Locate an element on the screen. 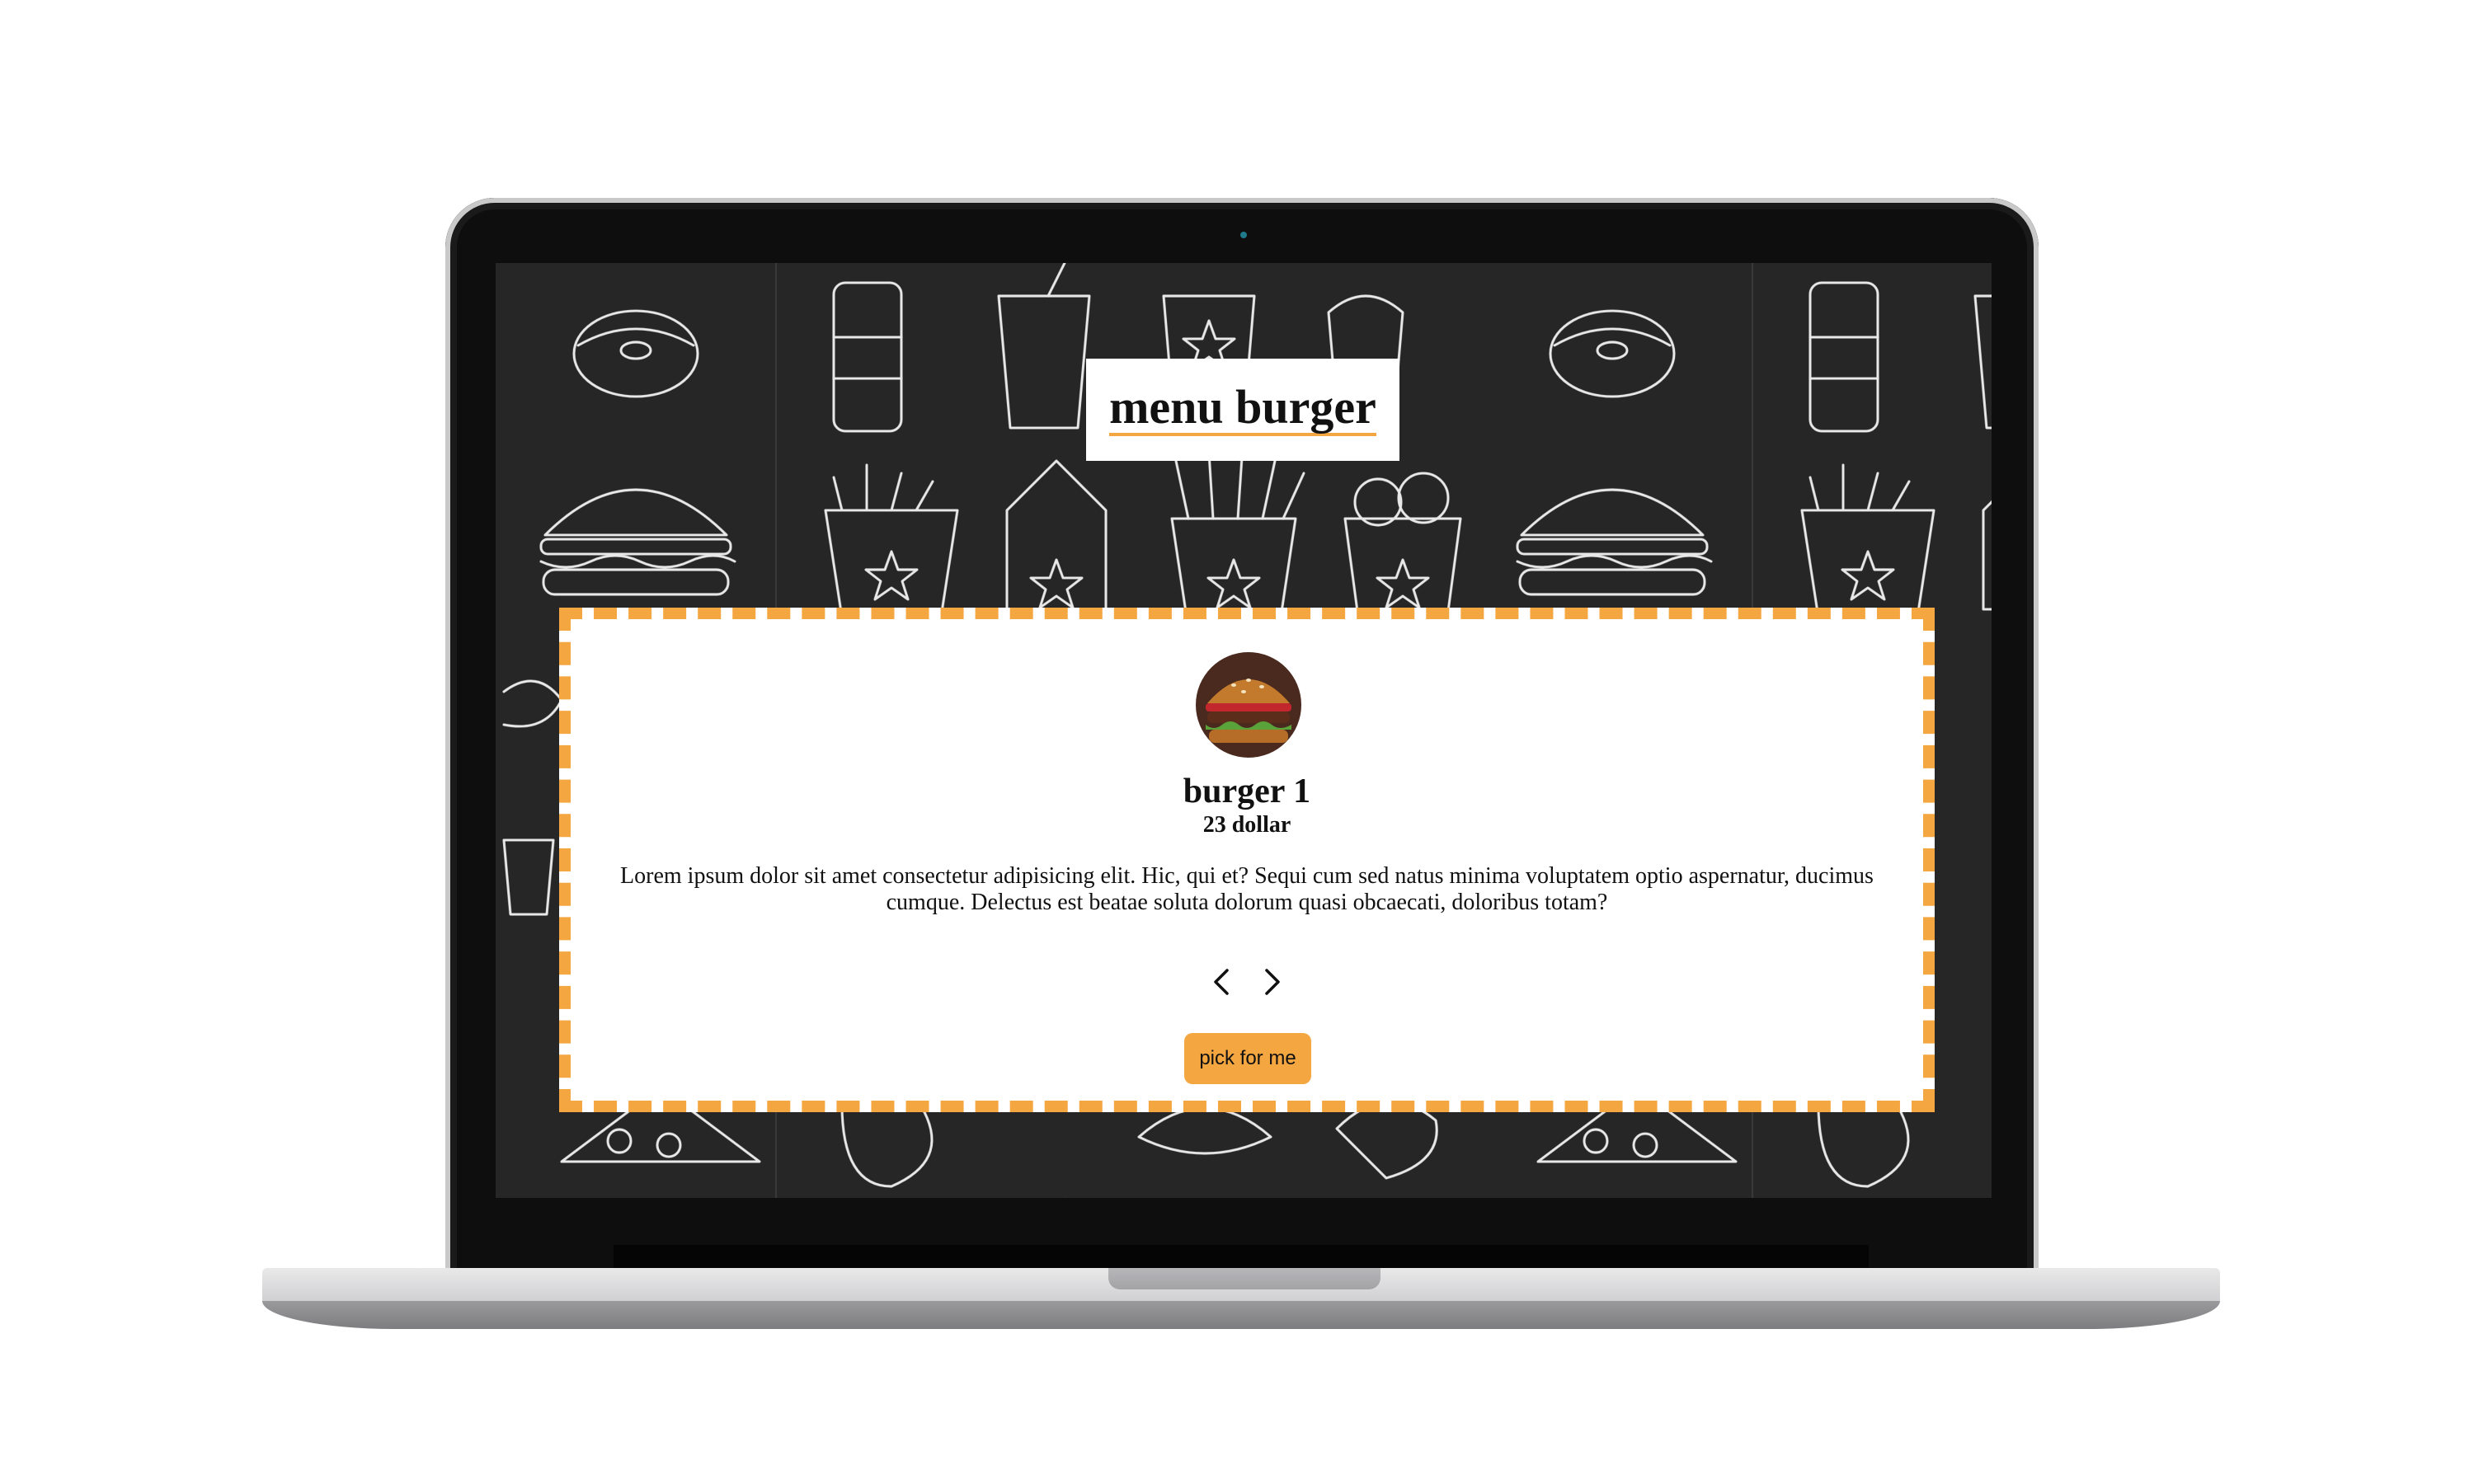 The image size is (2474, 1484). chevron-right-icon is located at coordinates (1272, 982).